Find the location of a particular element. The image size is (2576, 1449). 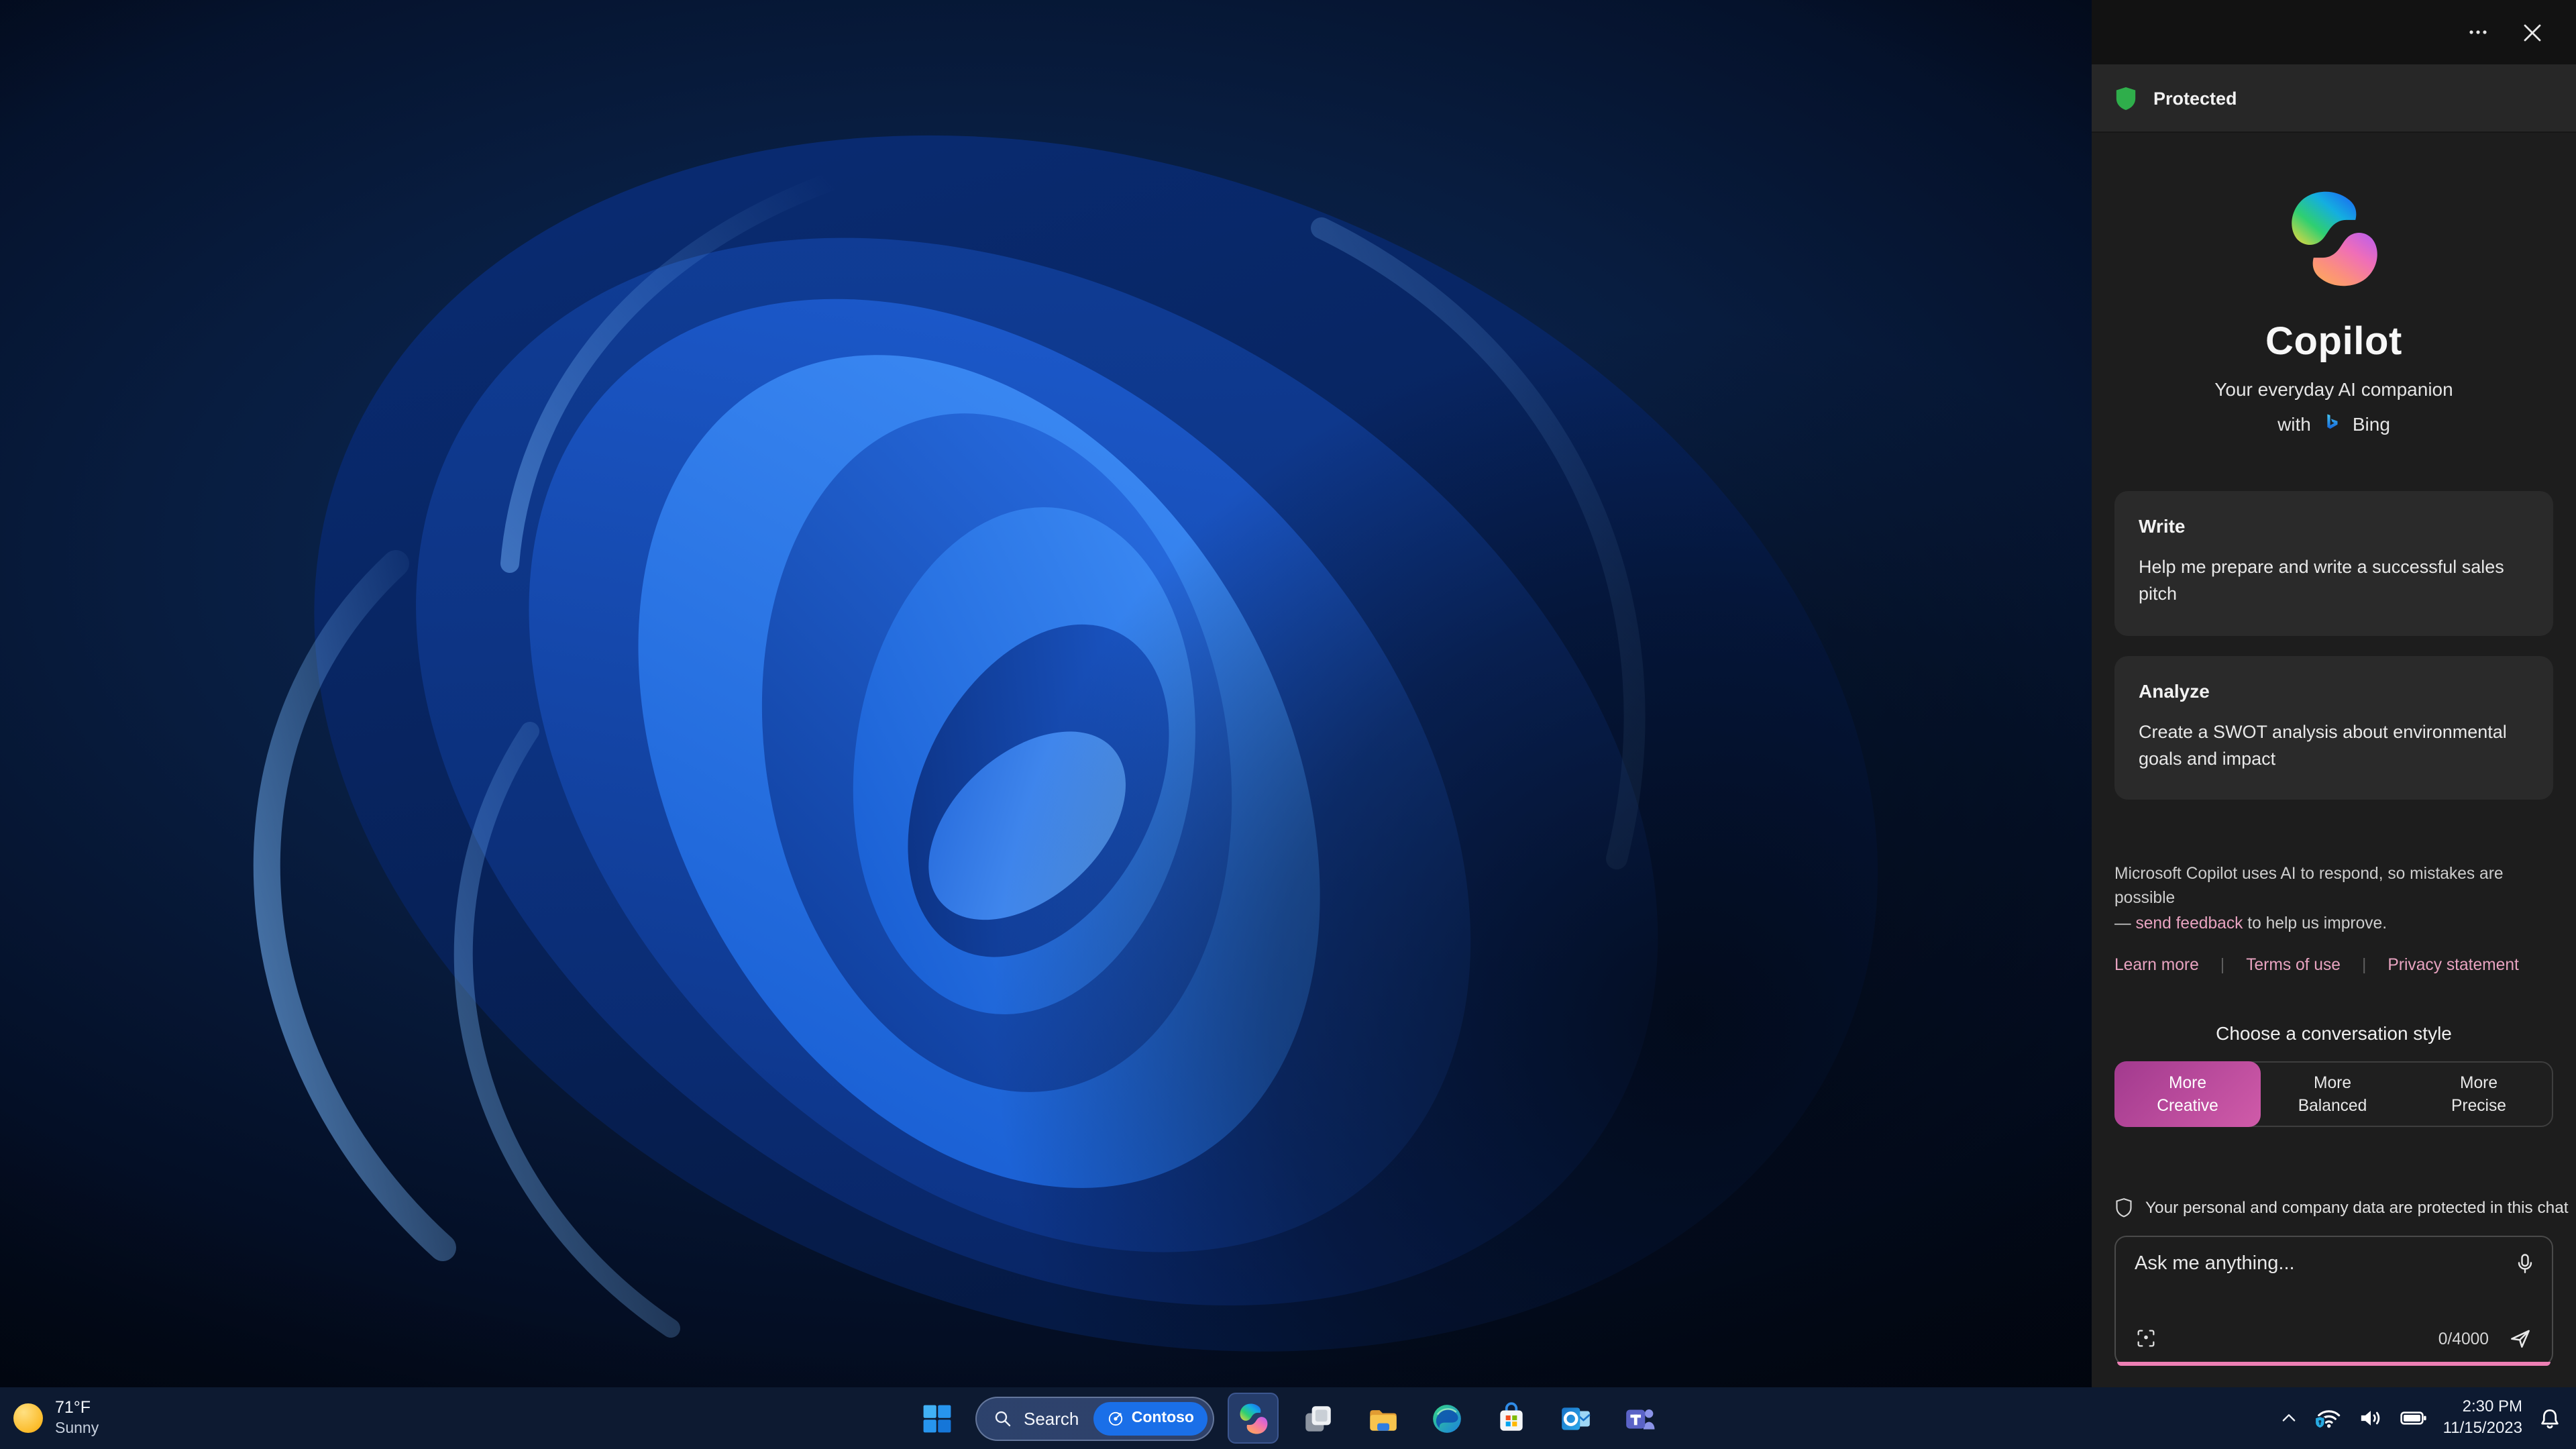

protected-label: Protected is located at coordinates (2195, 98).